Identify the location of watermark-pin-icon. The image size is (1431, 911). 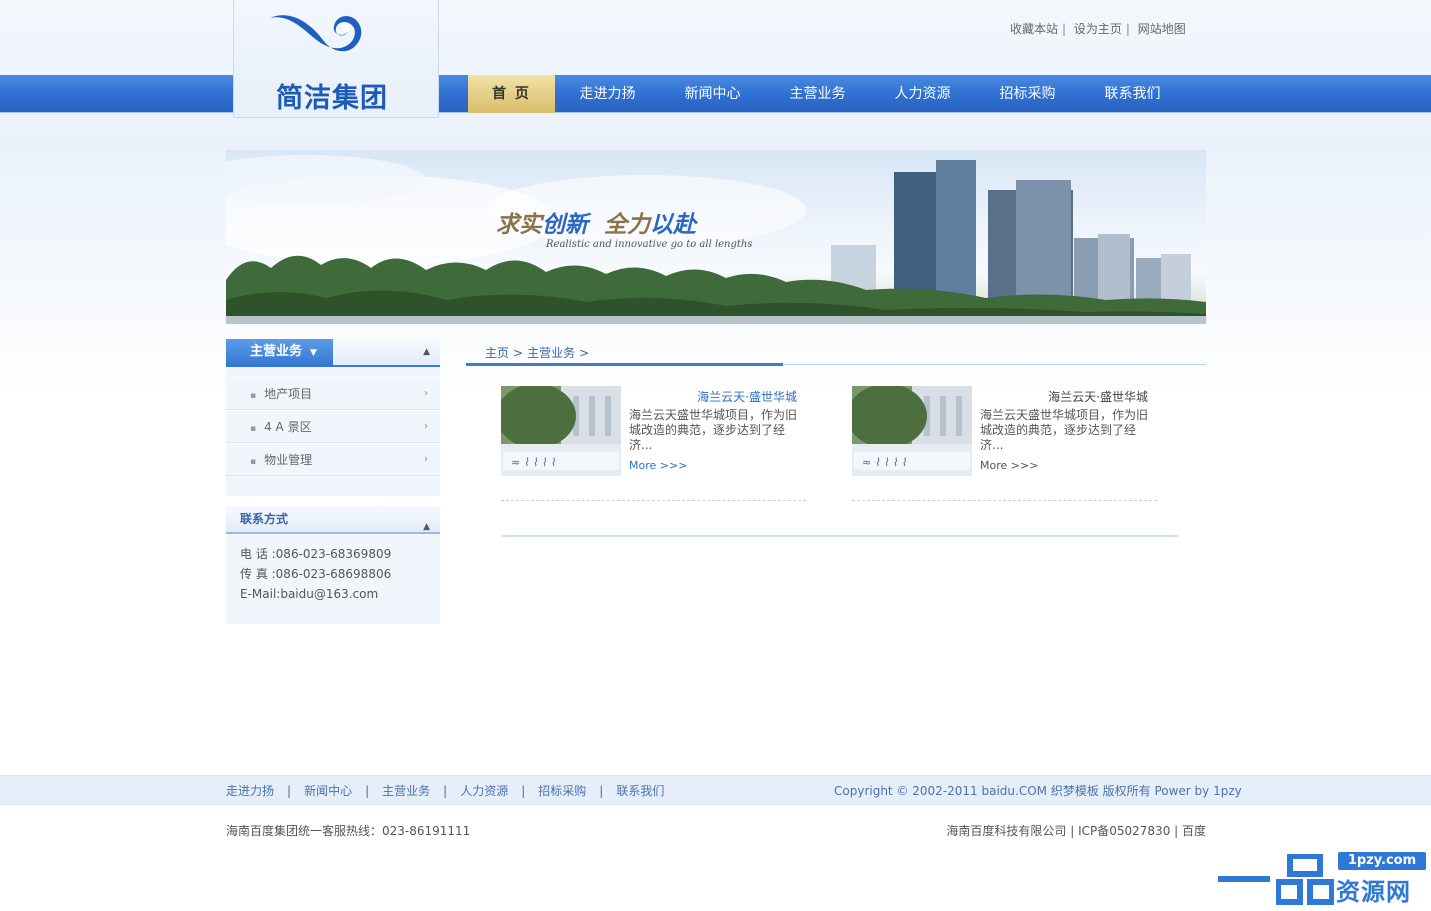
(1305, 879).